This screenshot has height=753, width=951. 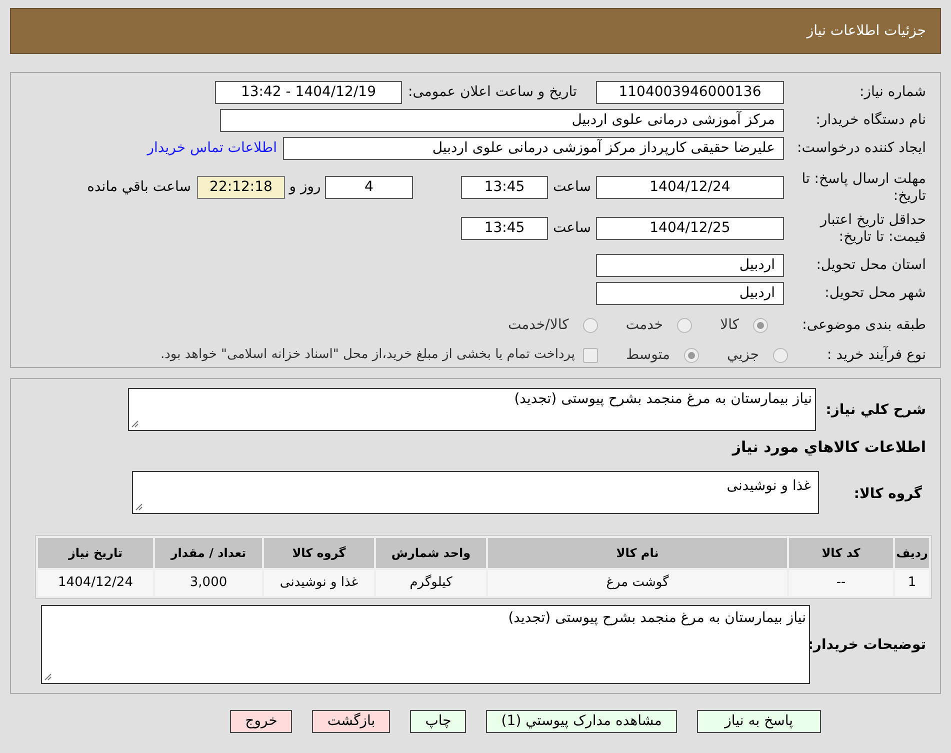 What do you see at coordinates (690, 188) in the screenshot?
I see `value-field: 1404/12/24` at bounding box center [690, 188].